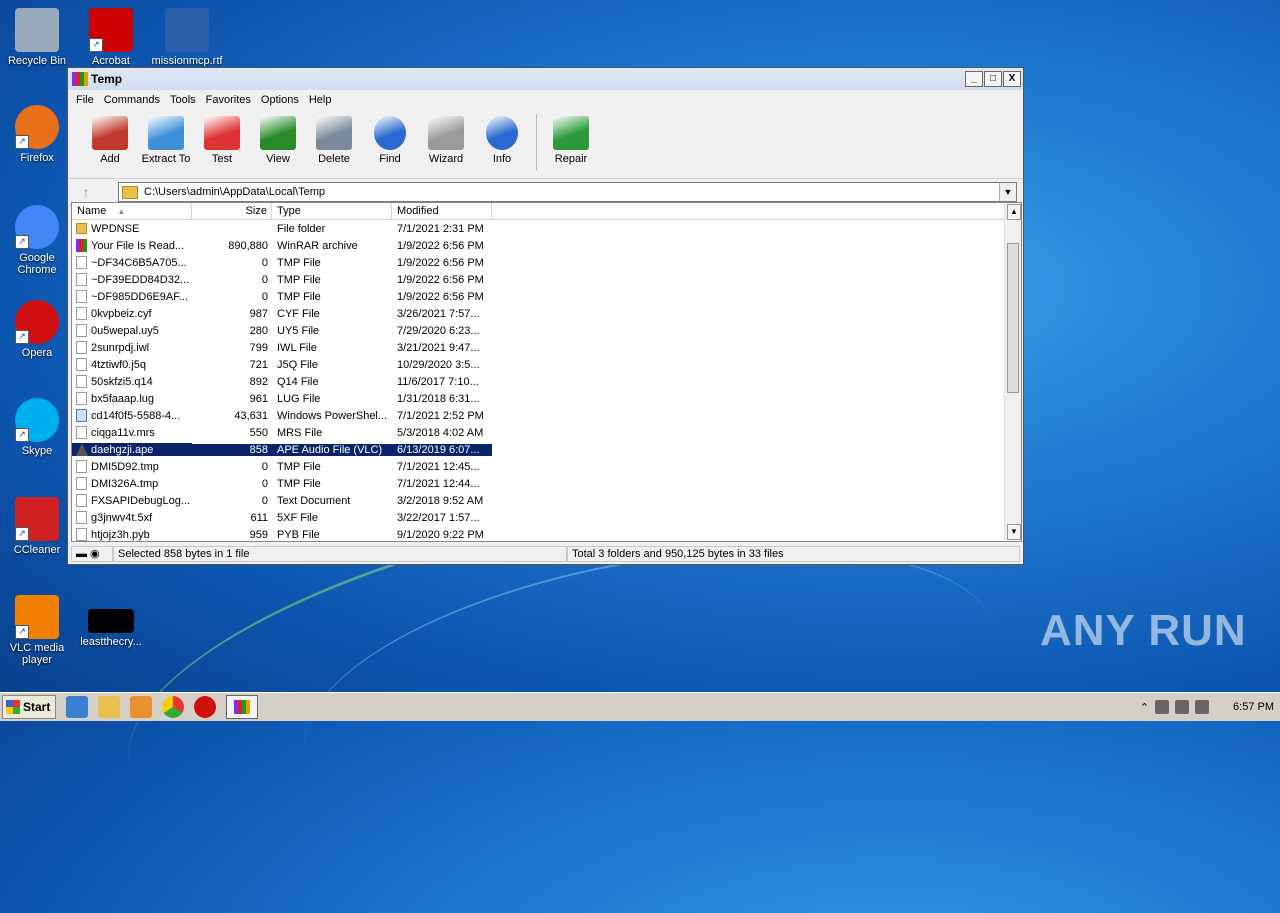  Describe the element at coordinates (184, 100) in the screenshot. I see `menu-tools: Tools` at that location.